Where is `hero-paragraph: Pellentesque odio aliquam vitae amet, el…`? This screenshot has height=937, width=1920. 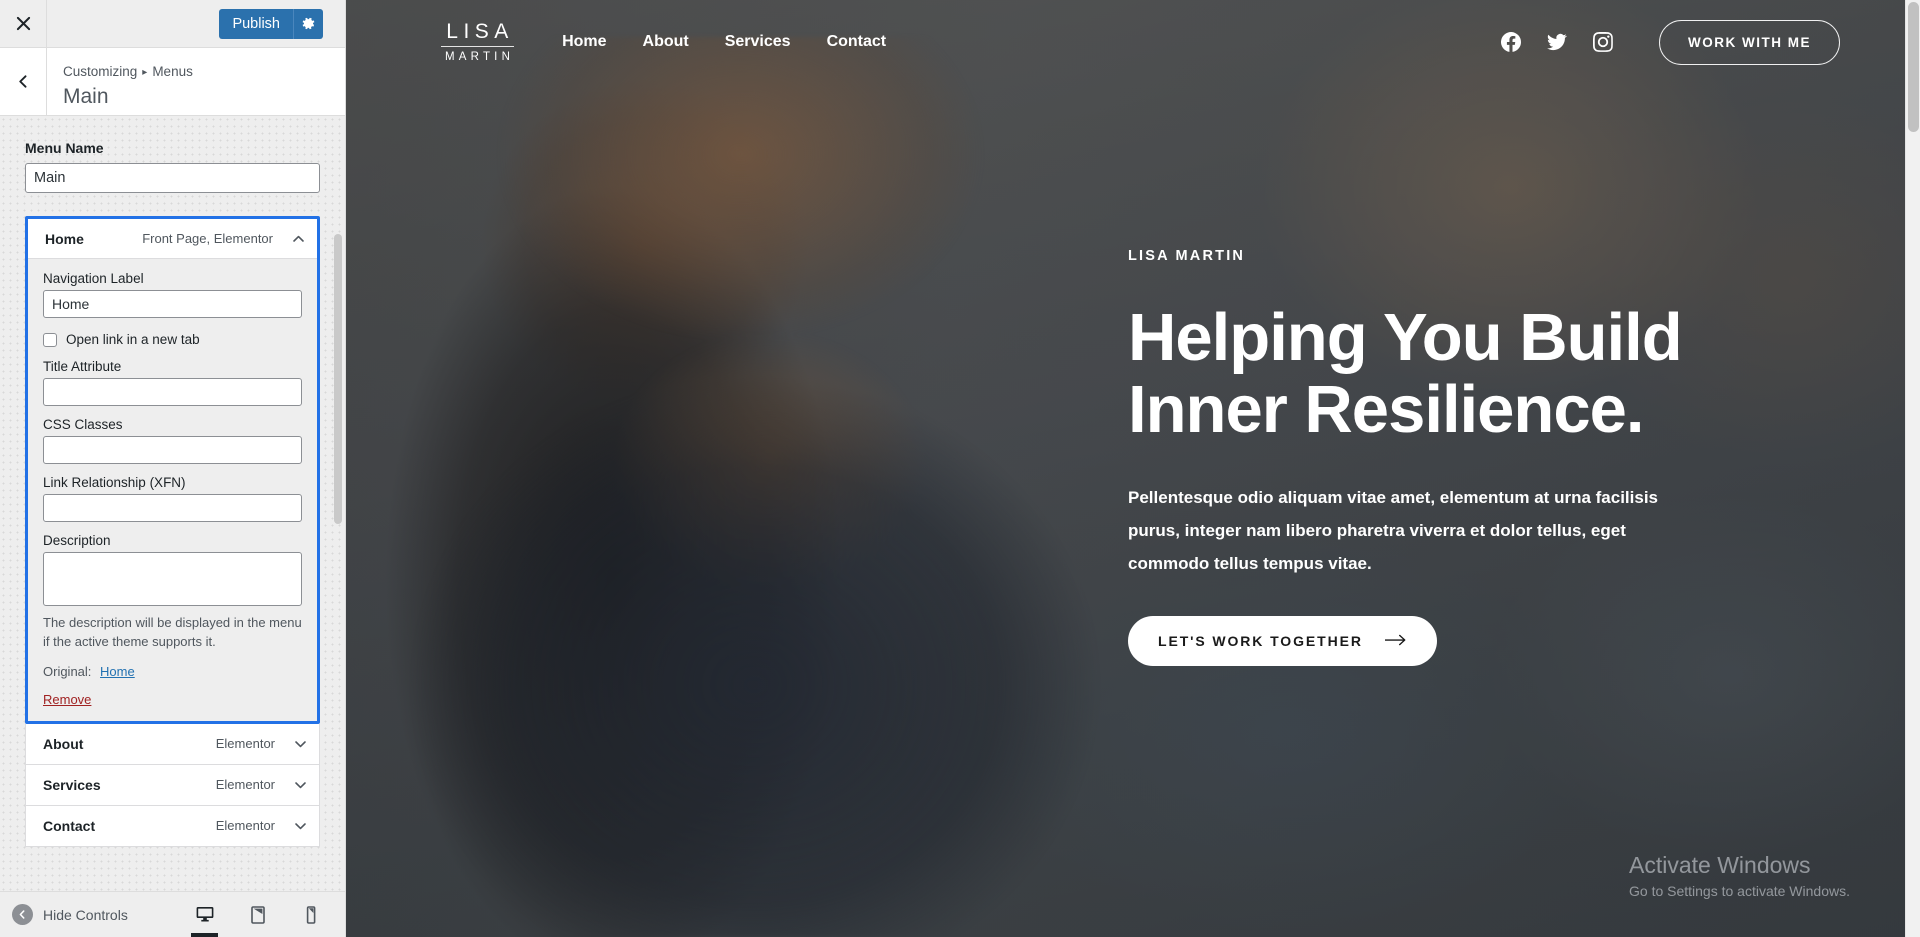
hero-paragraph: Pellentesque odio aliquam vitae amet, el… is located at coordinates (1393, 530).